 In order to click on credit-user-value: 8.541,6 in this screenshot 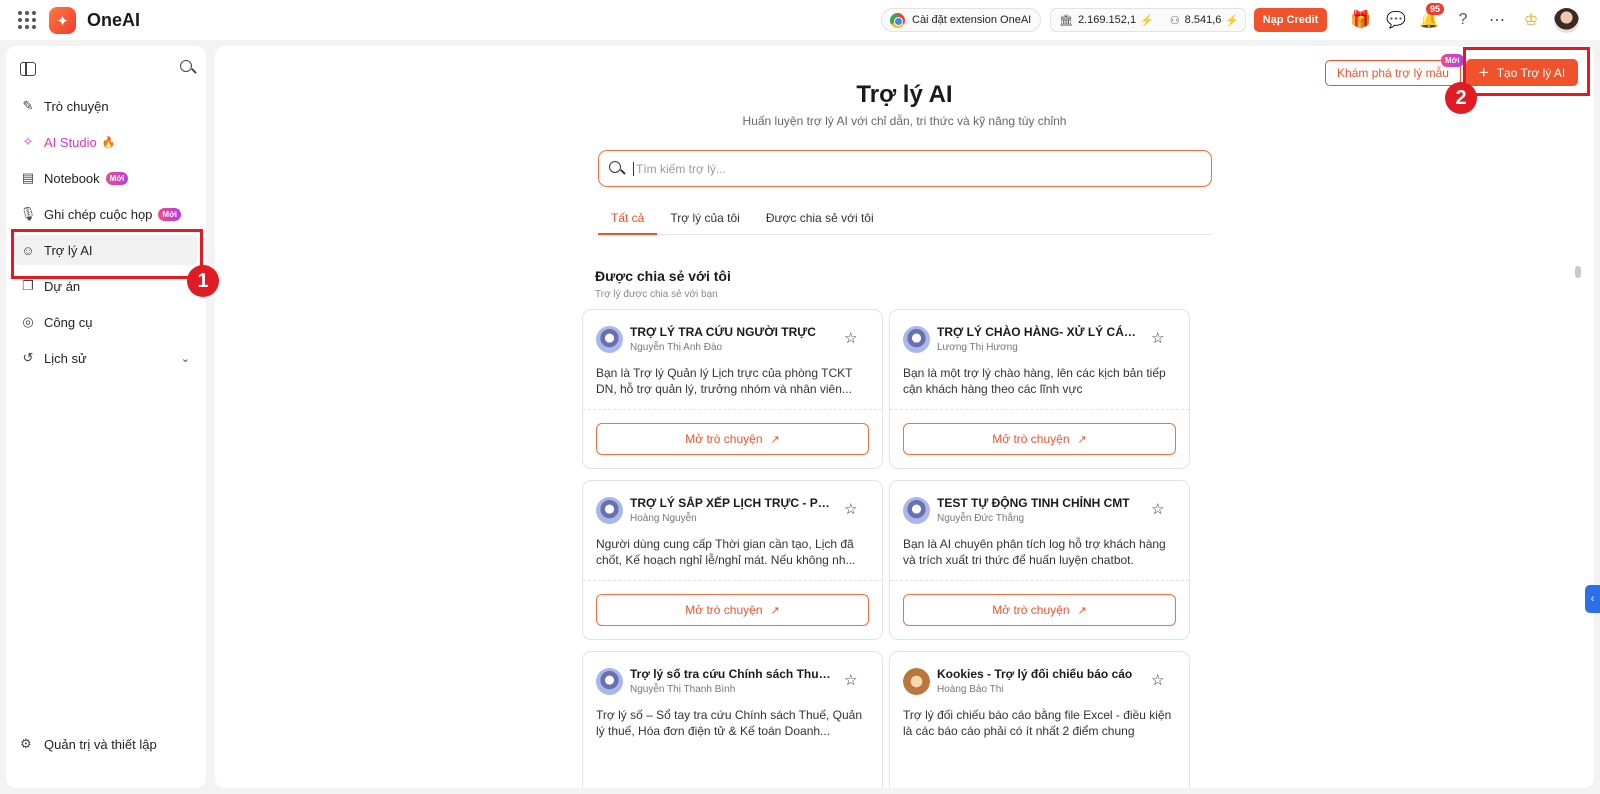, I will do `click(1203, 20)`.